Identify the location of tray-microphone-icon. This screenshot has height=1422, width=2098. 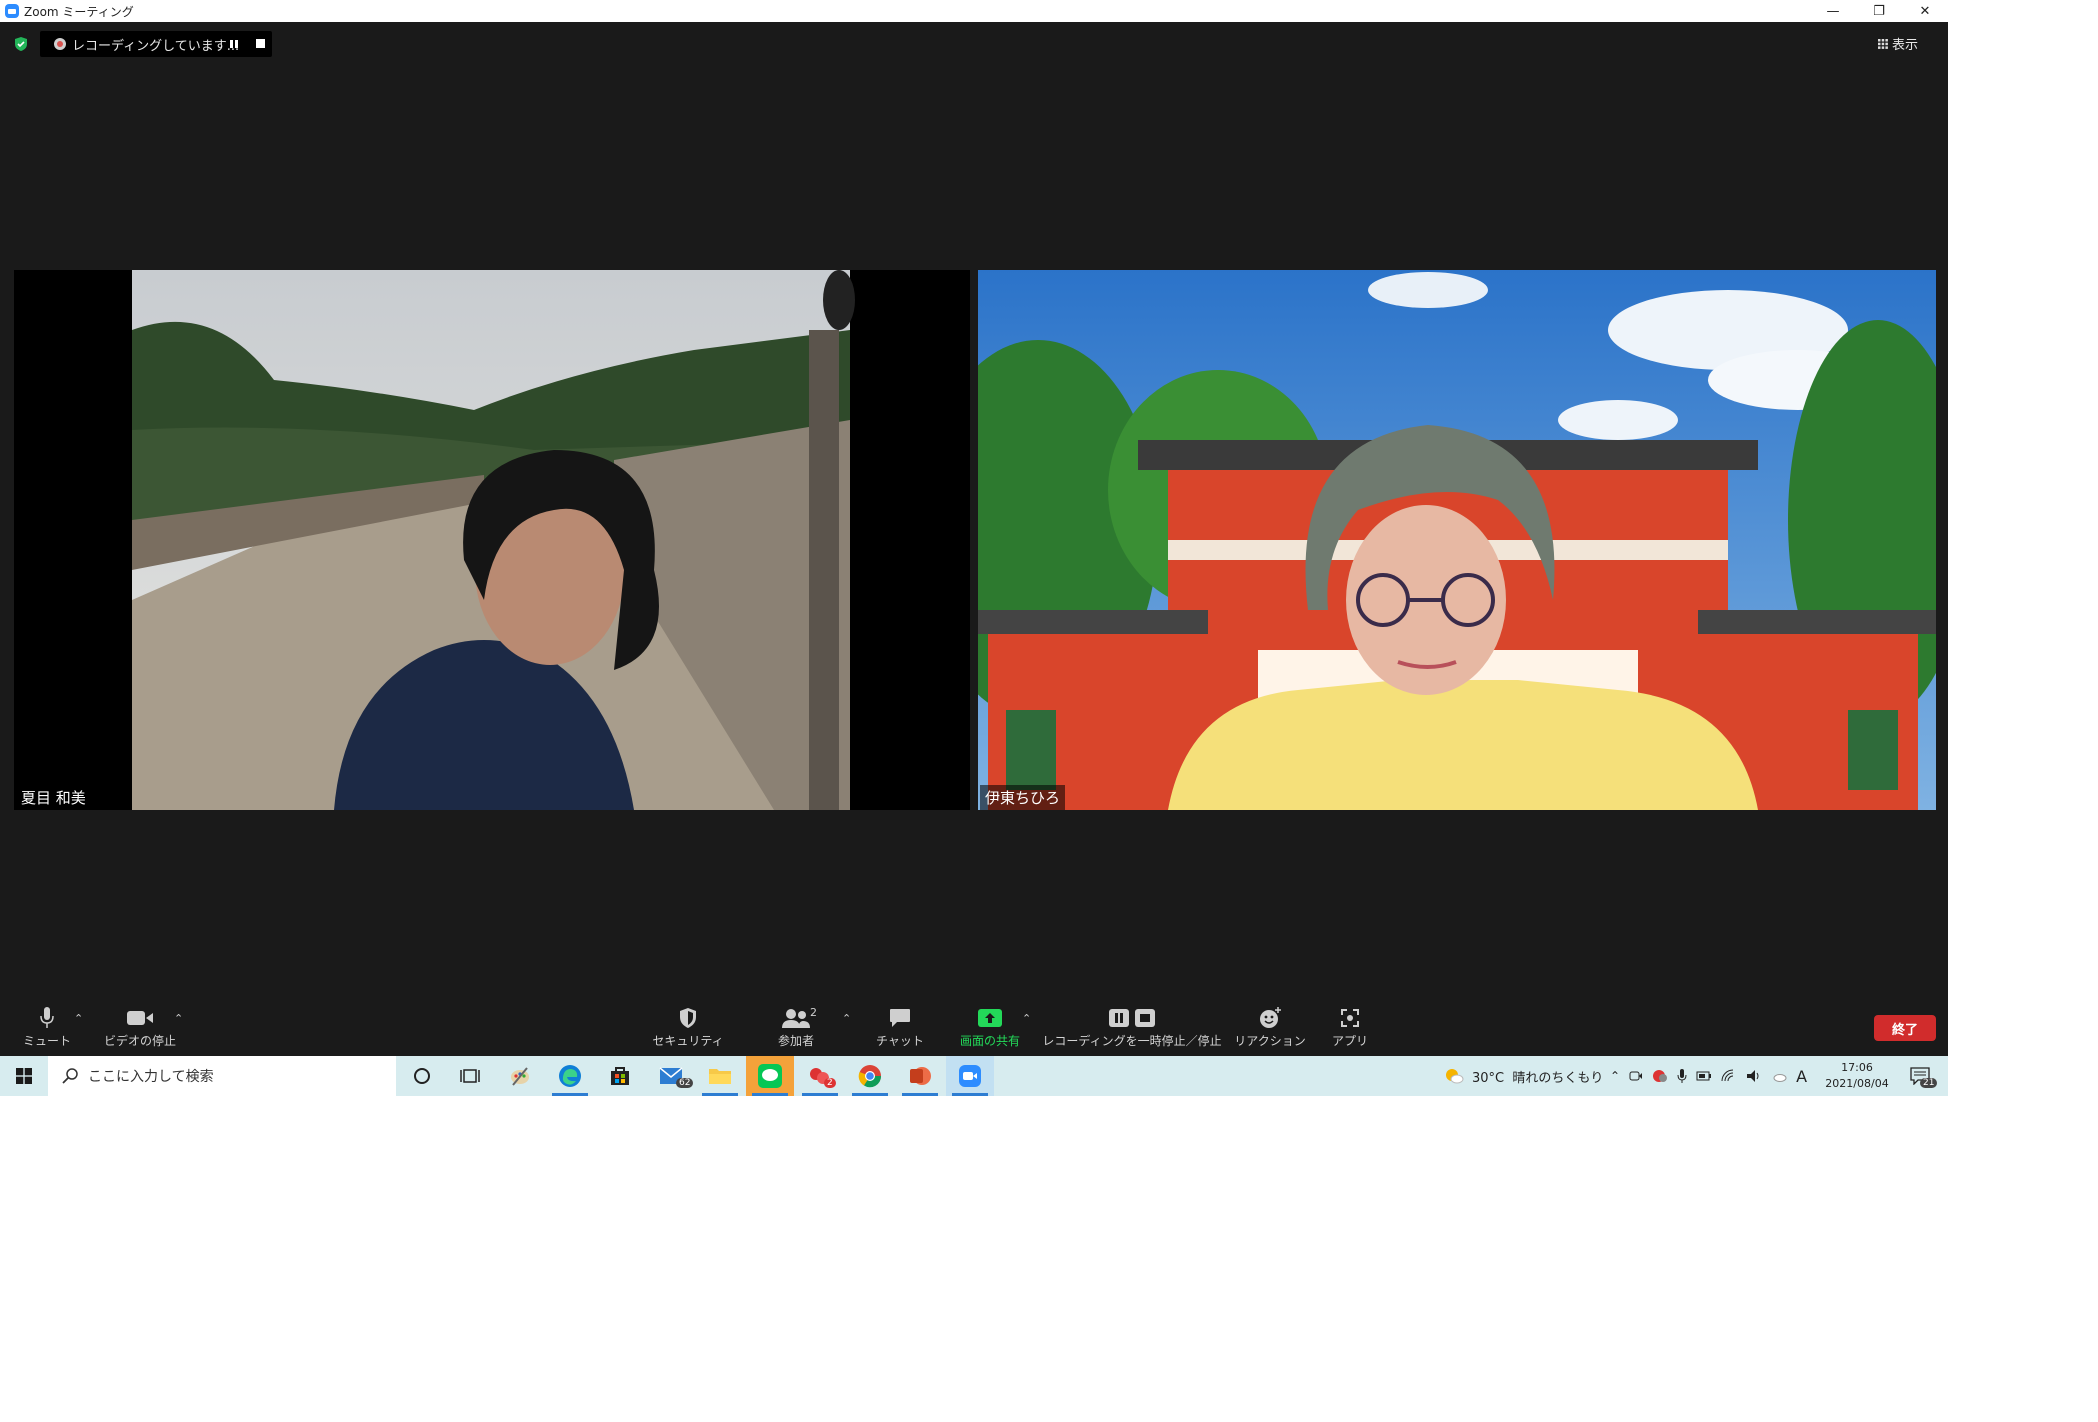
(1682, 1076).